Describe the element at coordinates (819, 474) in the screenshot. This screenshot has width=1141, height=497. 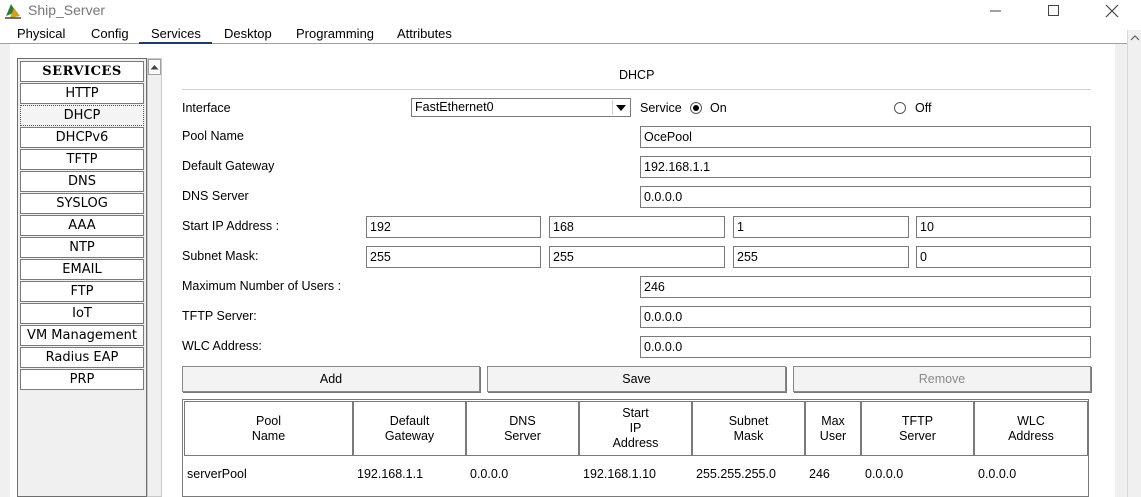
I see `cell-max-user: 246` at that location.